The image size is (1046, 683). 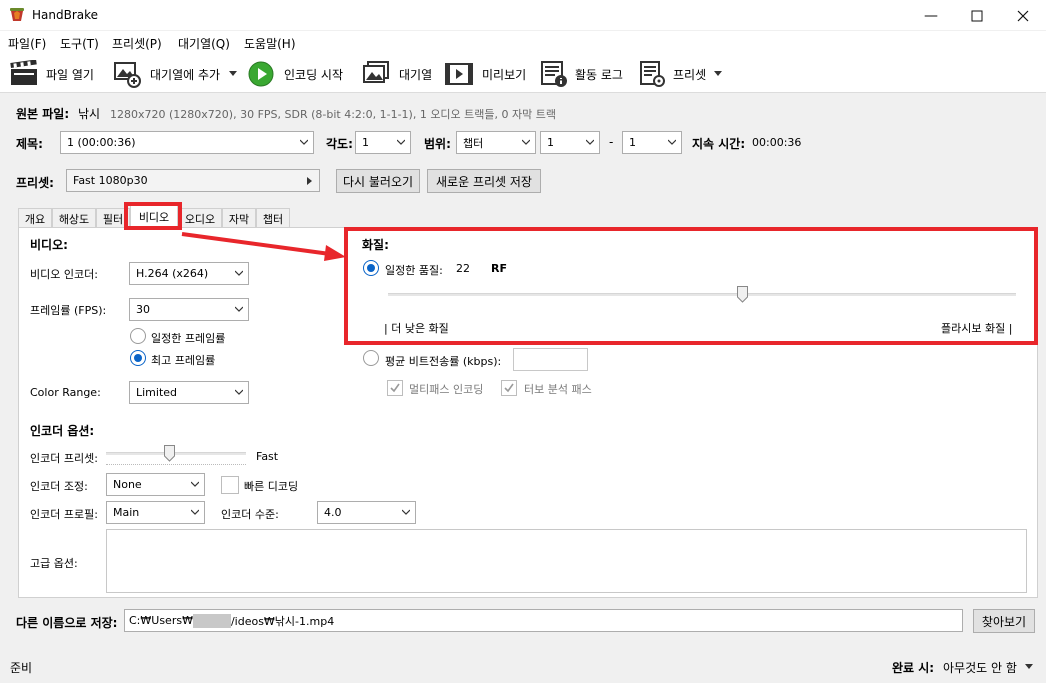 What do you see at coordinates (395, 388) in the screenshot?
I see `multipass-checkbox` at bounding box center [395, 388].